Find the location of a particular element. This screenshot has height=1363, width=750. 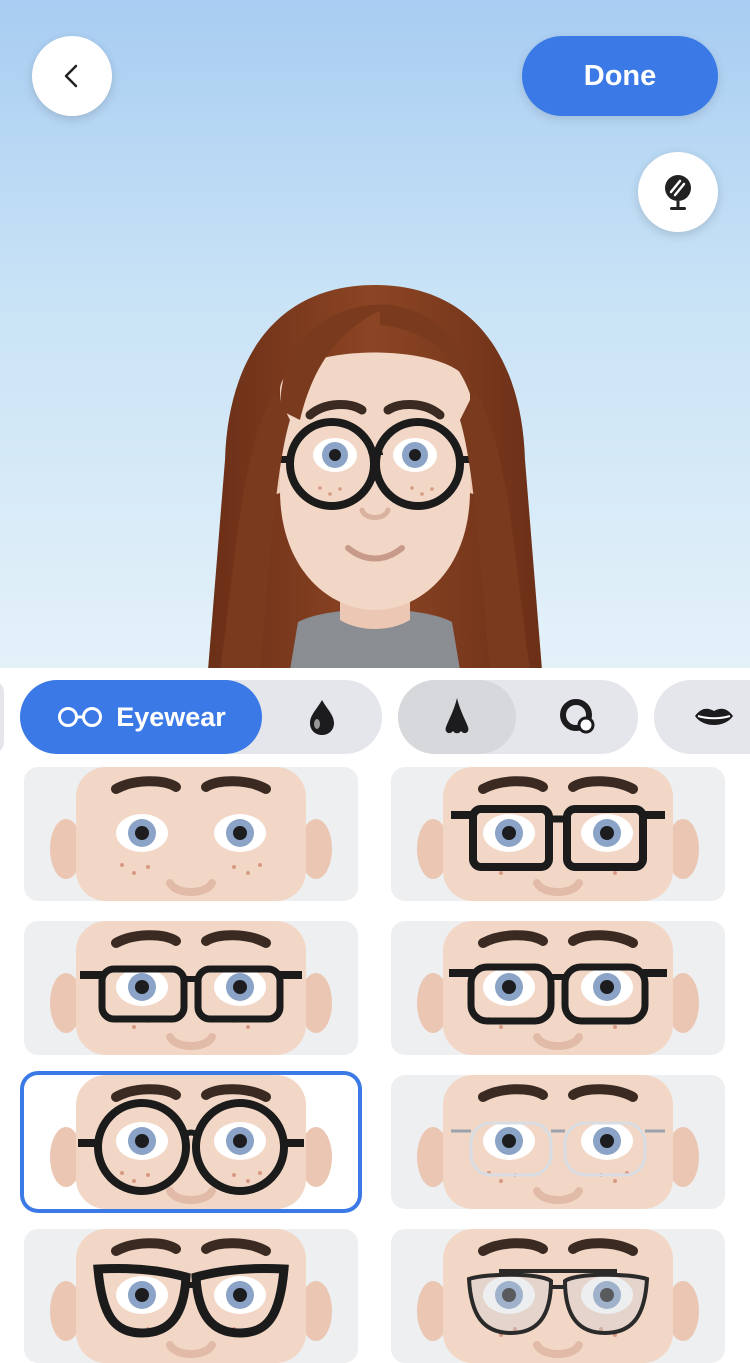

tab-nose-ring is located at coordinates (578, 717).